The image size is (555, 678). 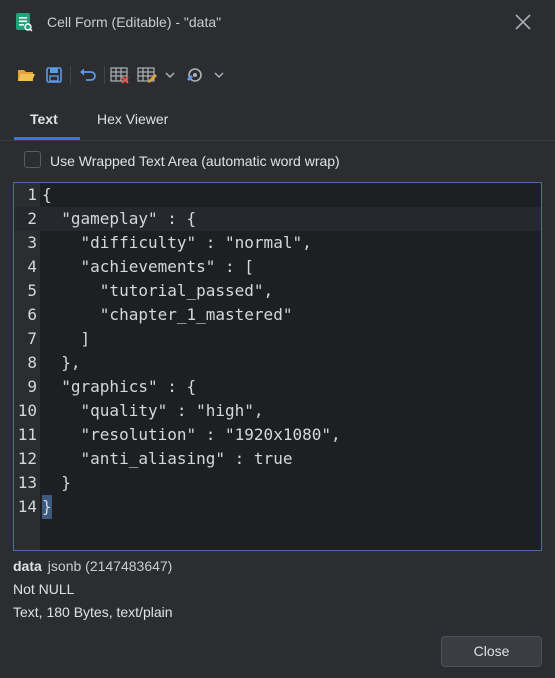 What do you see at coordinates (44, 589) in the screenshot?
I see `column-nullability: Not NULL` at bounding box center [44, 589].